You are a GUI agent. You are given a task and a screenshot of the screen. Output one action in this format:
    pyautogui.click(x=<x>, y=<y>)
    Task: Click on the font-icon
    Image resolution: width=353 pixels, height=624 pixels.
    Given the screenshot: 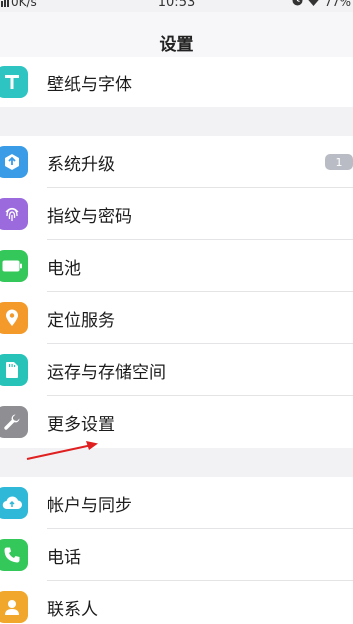 What is the action you would take?
    pyautogui.click(x=14, y=82)
    